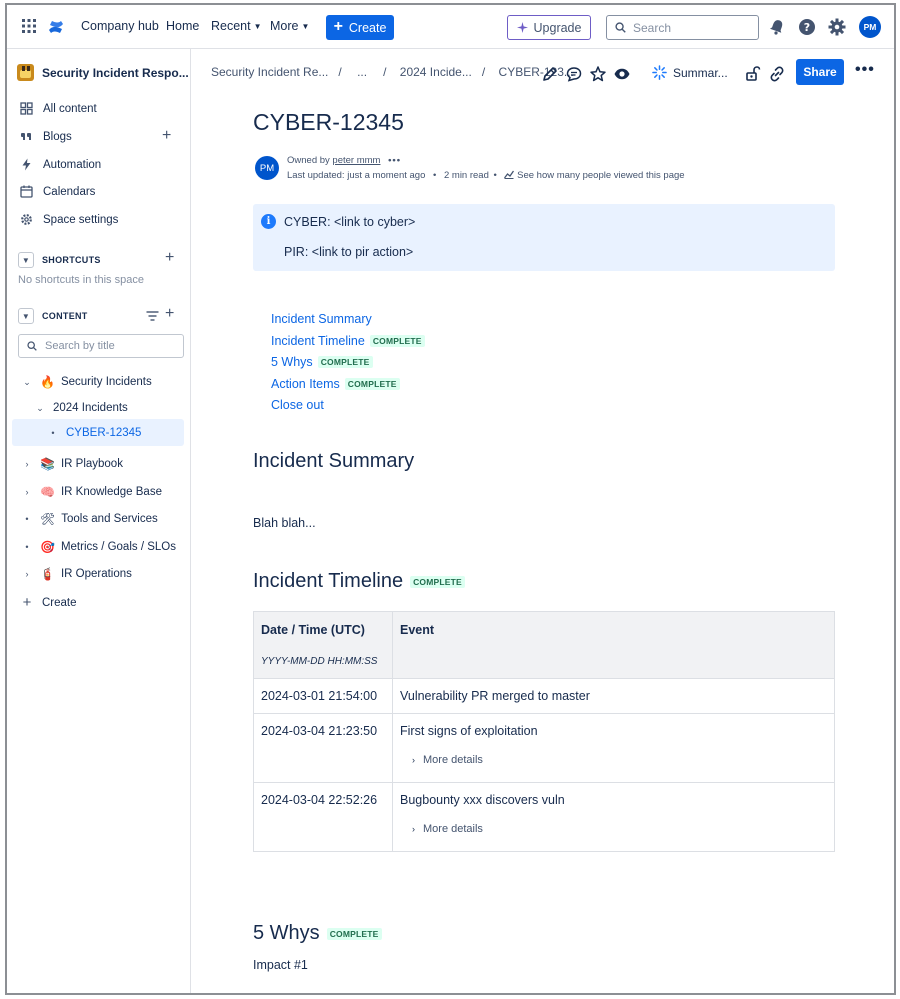 This screenshot has width=900, height=999. Describe the element at coordinates (166, 136) in the screenshot. I see `add-blog-plus-icon: +` at that location.